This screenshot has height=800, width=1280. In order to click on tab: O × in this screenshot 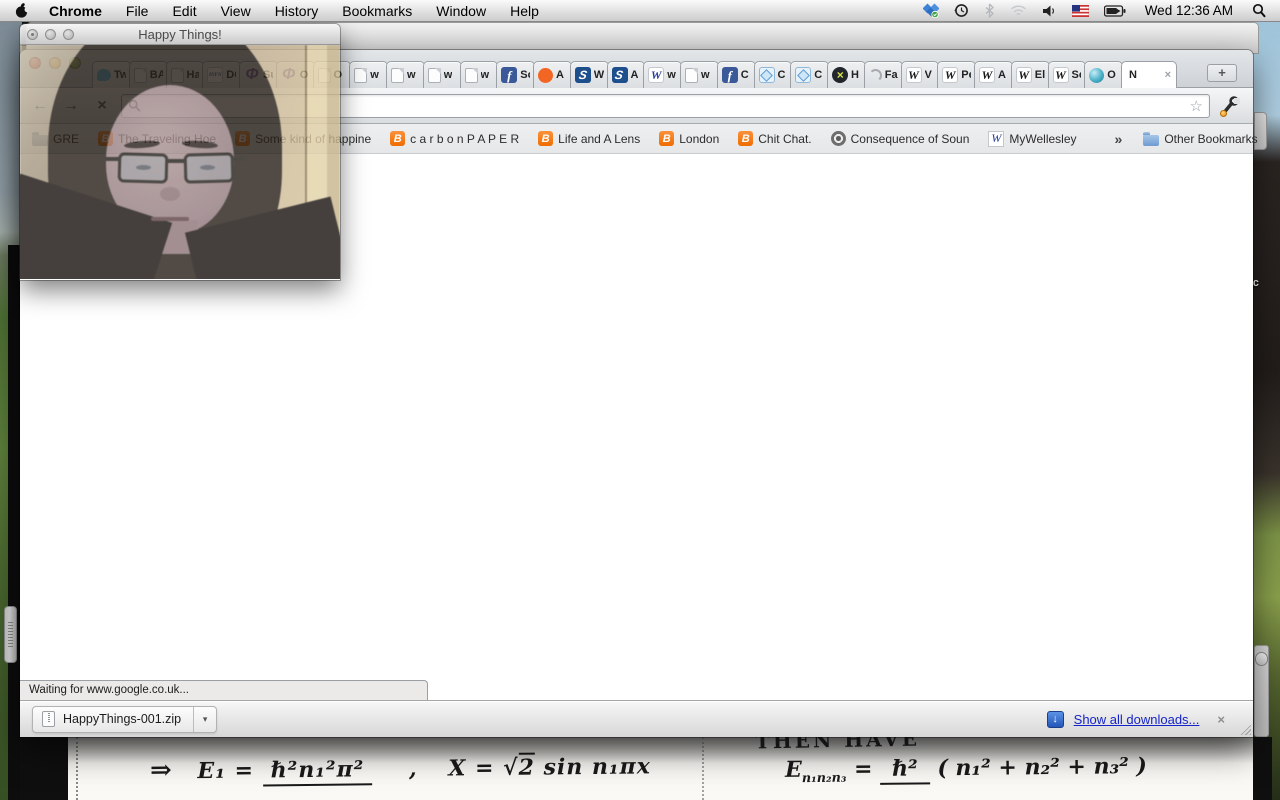, I will do `click(1103, 74)`.